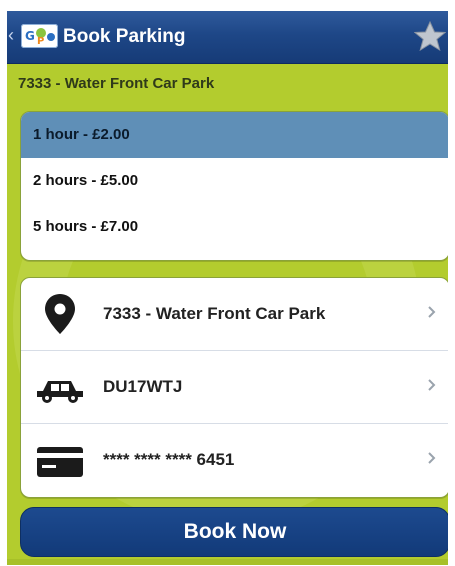 This screenshot has width=455, height=566. Describe the element at coordinates (430, 36) in the screenshot. I see `favorite-star-icon` at that location.